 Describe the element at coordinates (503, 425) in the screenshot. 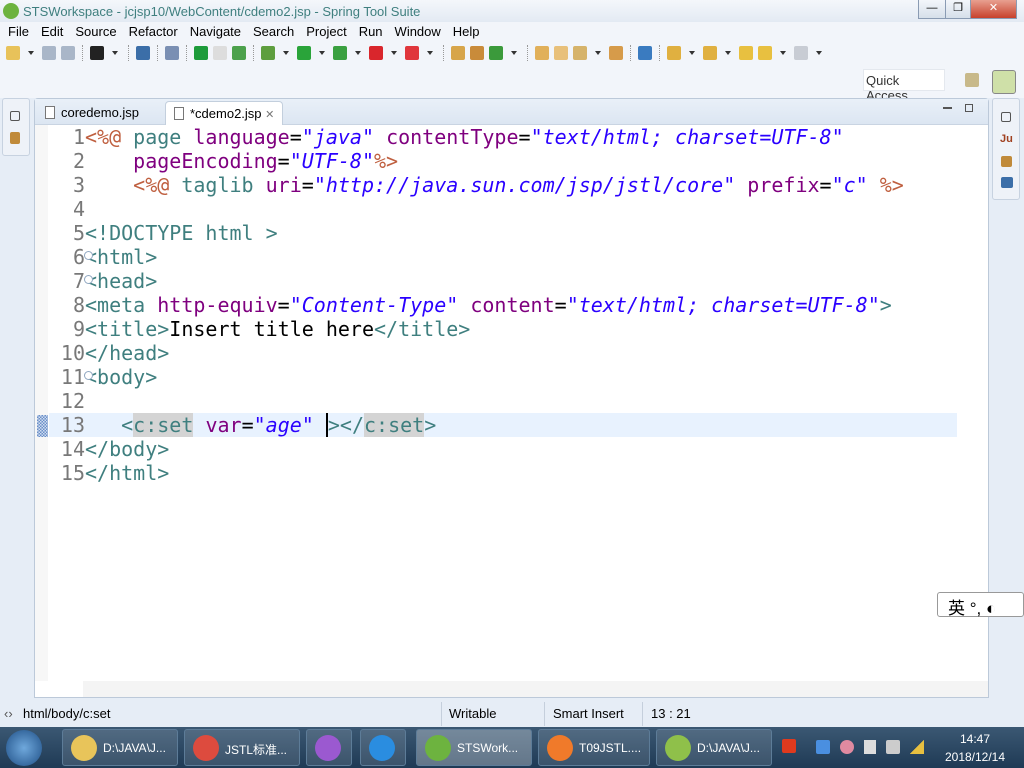

I see `code-line: 13 <c:set var="age" ></c:set>` at that location.